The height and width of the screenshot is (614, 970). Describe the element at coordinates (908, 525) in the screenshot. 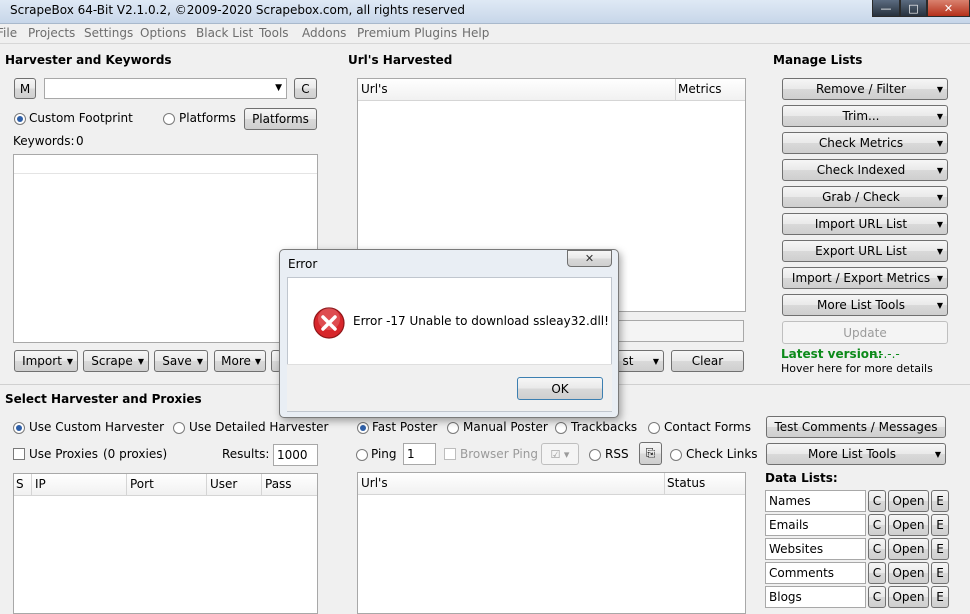

I see `emails-open-button: Open` at that location.